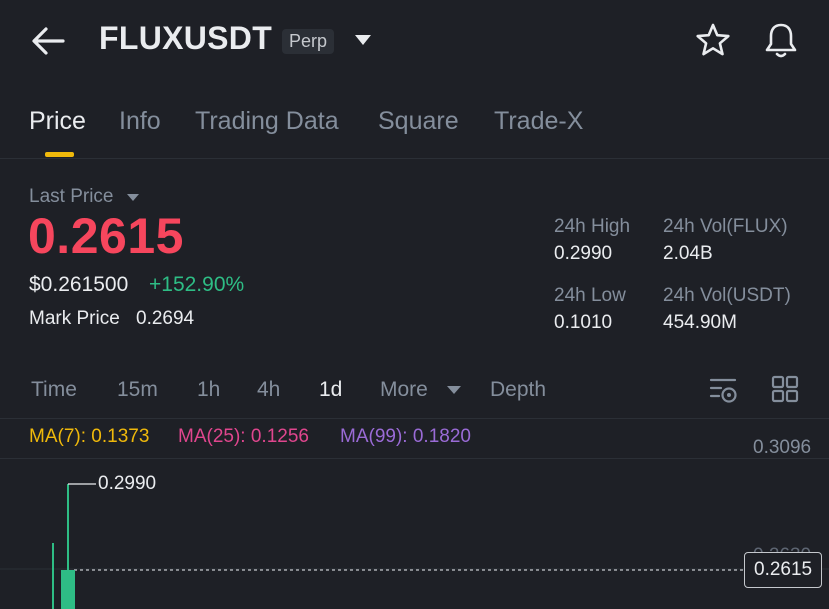 This screenshot has height=609, width=829. What do you see at coordinates (590, 295) in the screenshot?
I see `stat-low-label: 24h Low` at bounding box center [590, 295].